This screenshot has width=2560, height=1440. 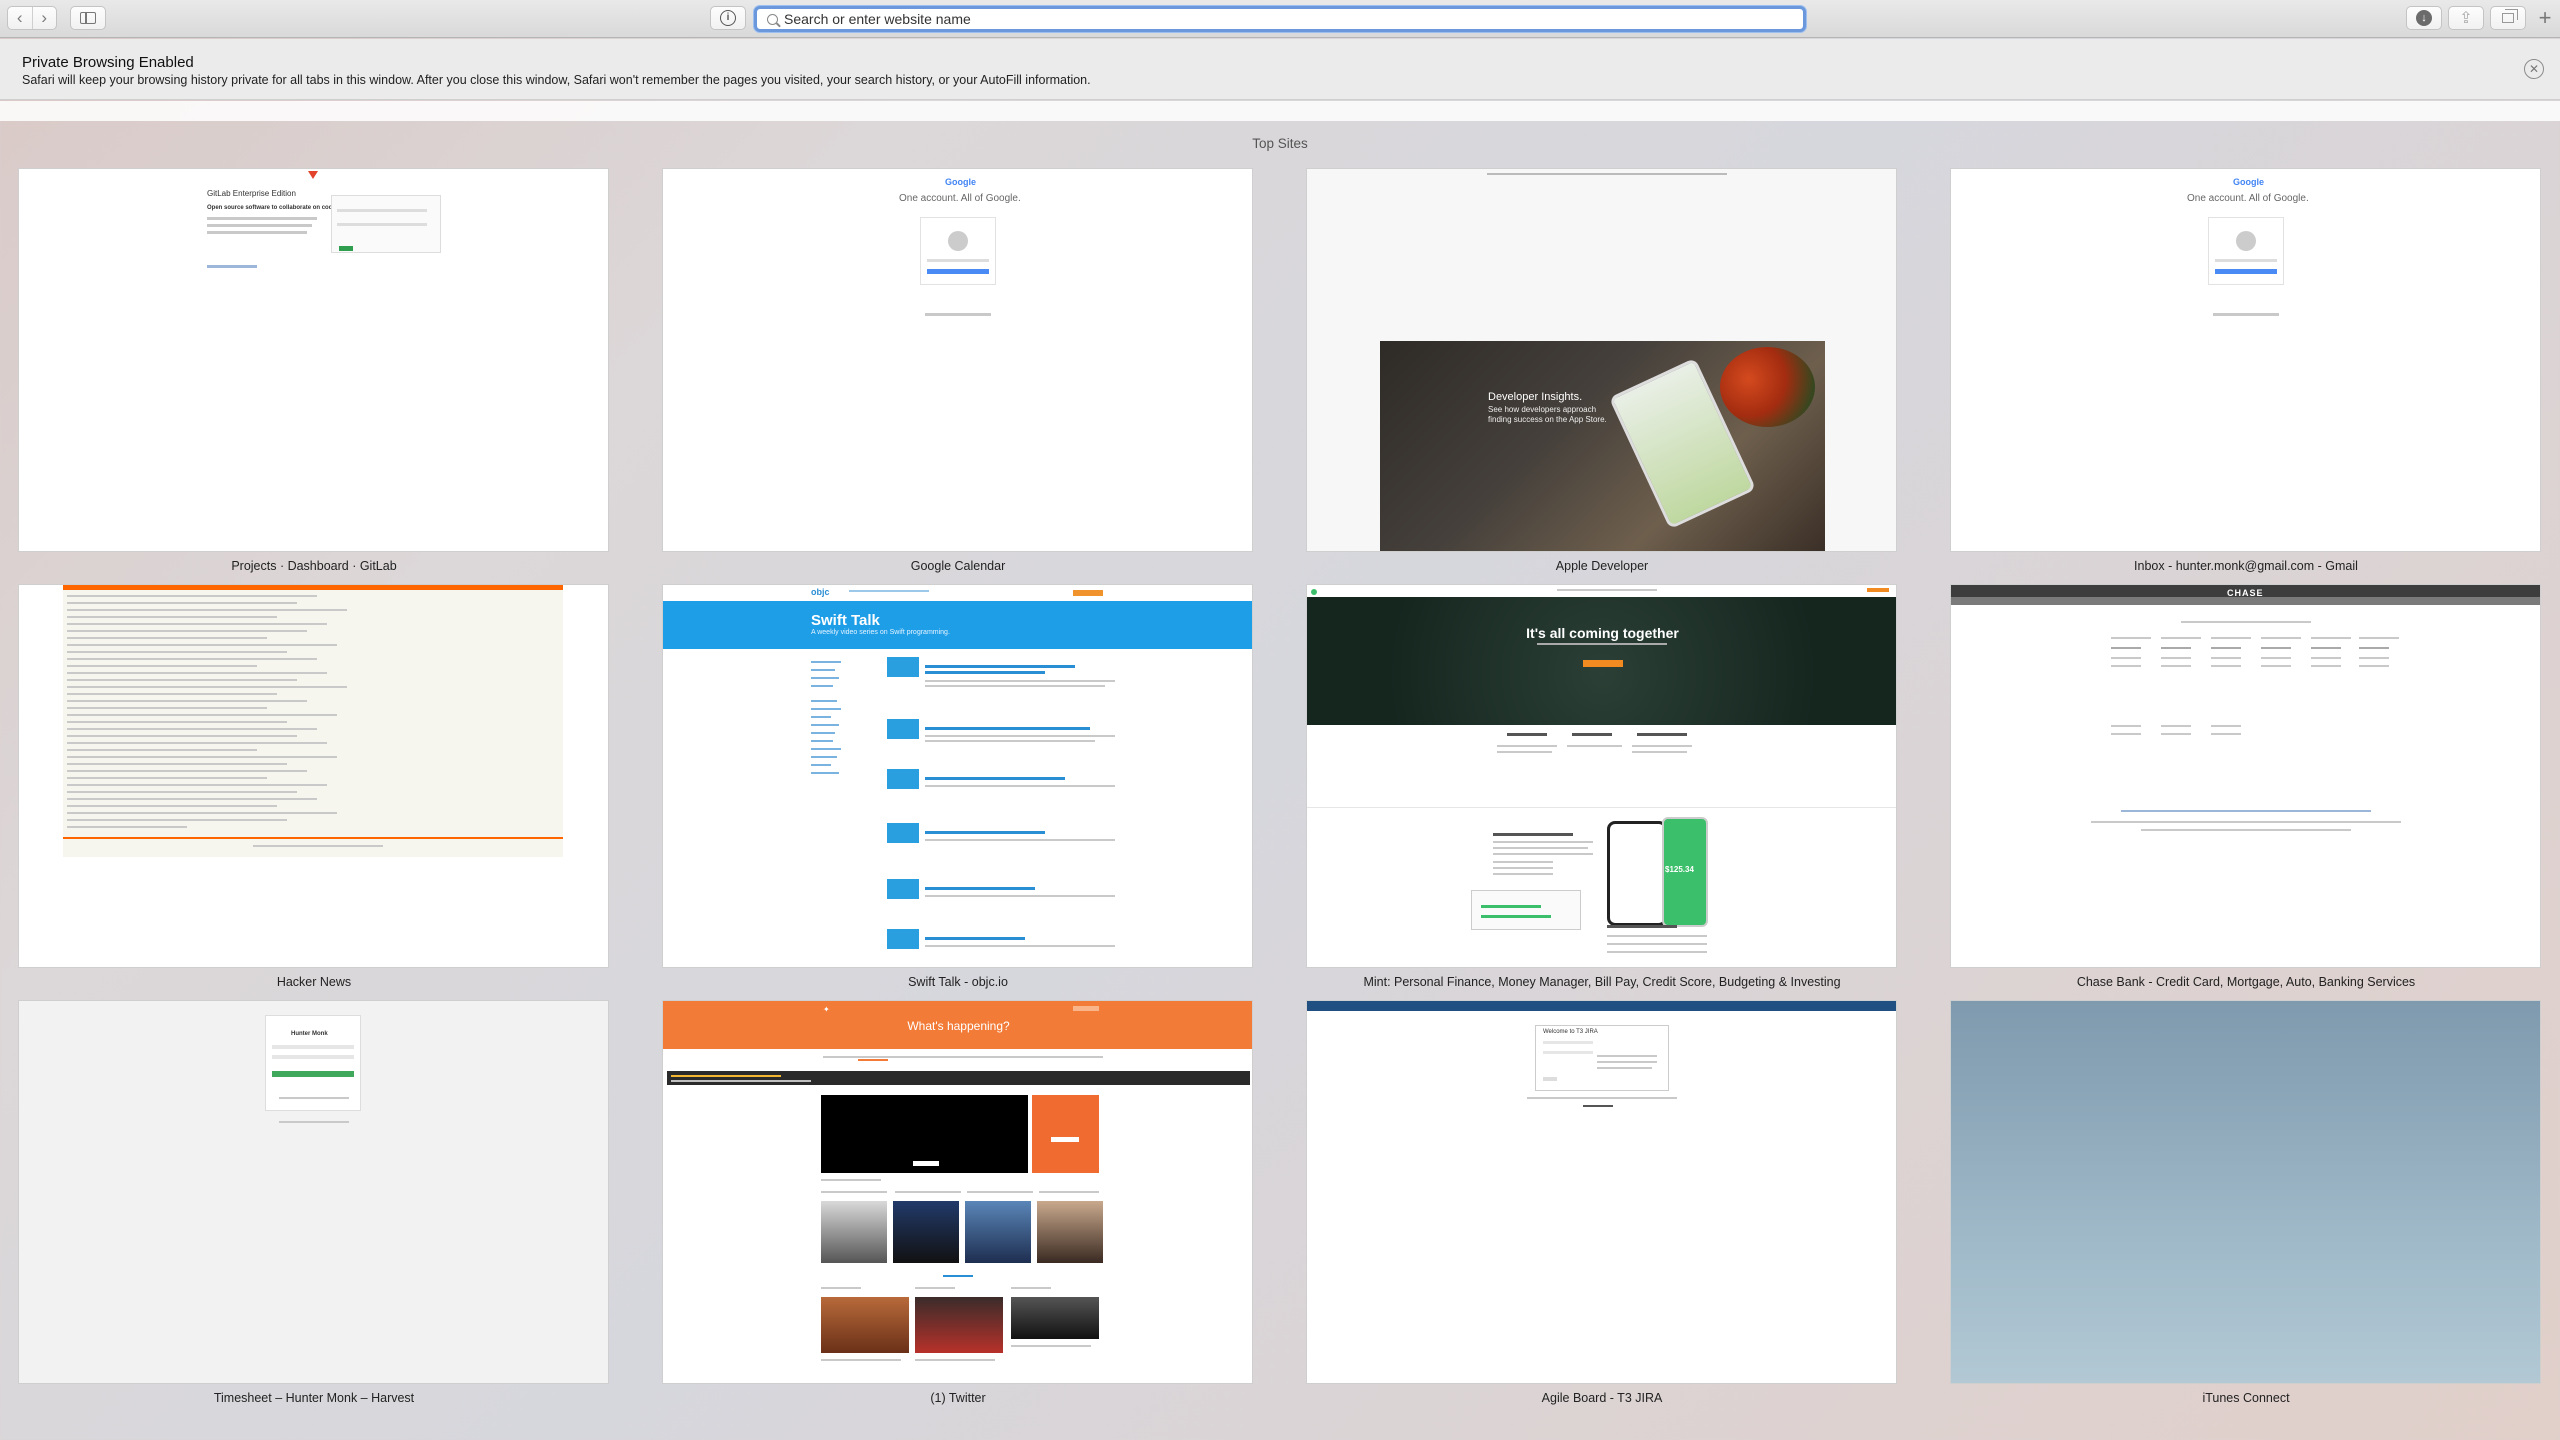 I want to click on mint-signup-button, so click(x=1603, y=663).